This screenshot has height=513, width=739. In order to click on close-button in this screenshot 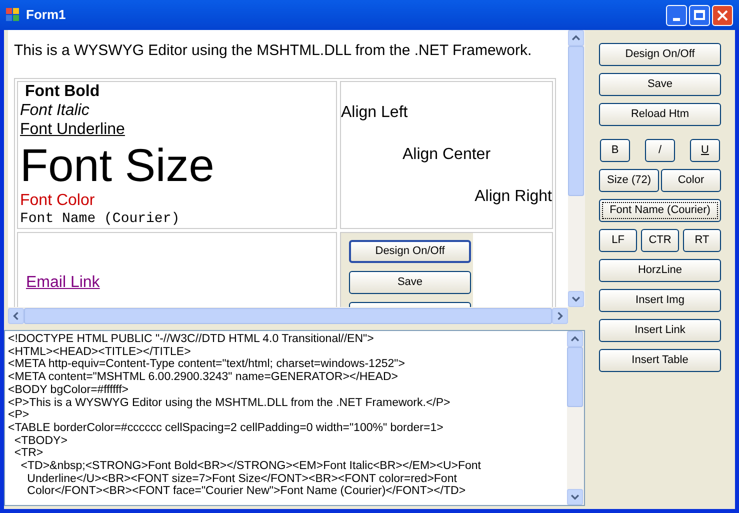, I will do `click(722, 15)`.